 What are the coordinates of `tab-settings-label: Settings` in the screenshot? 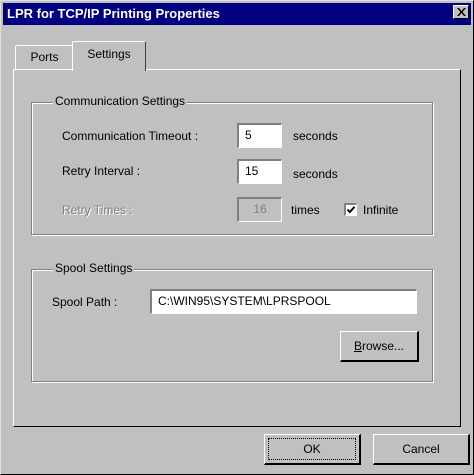 It's located at (109, 54).